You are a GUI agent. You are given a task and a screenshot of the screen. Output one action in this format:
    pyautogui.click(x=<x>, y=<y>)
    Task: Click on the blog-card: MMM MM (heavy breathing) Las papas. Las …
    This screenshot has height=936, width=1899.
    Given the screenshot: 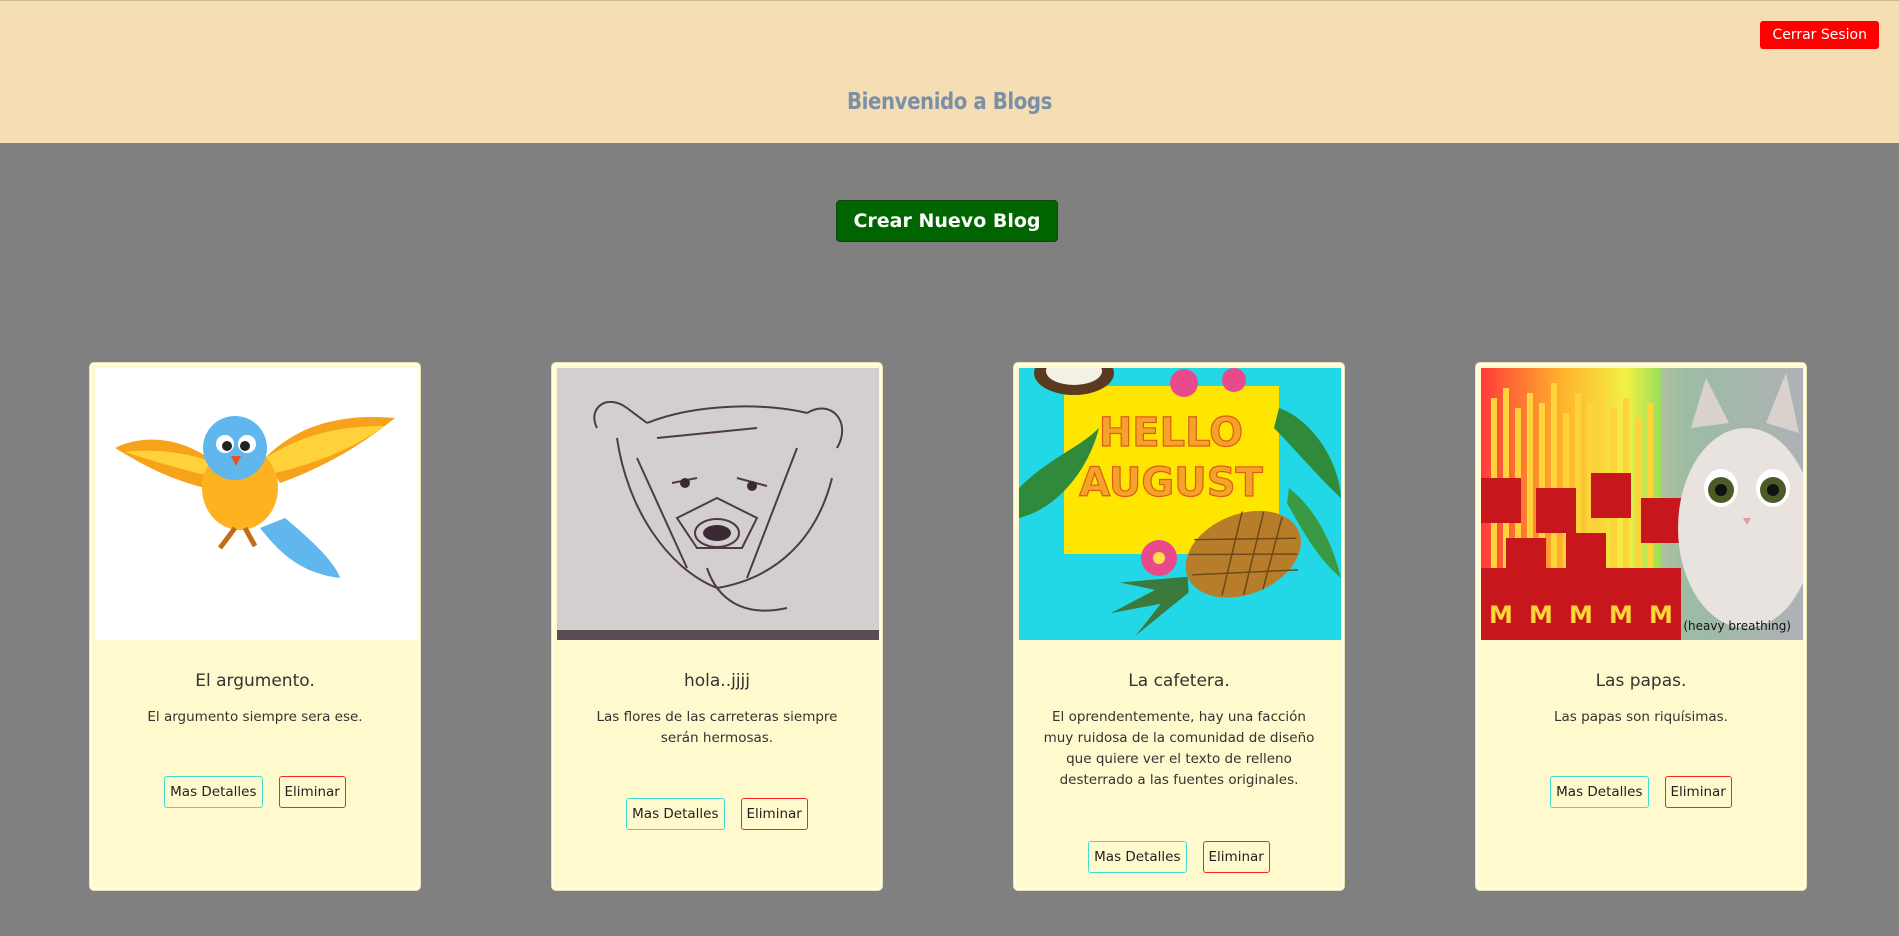 What is the action you would take?
    pyautogui.click(x=1641, y=626)
    